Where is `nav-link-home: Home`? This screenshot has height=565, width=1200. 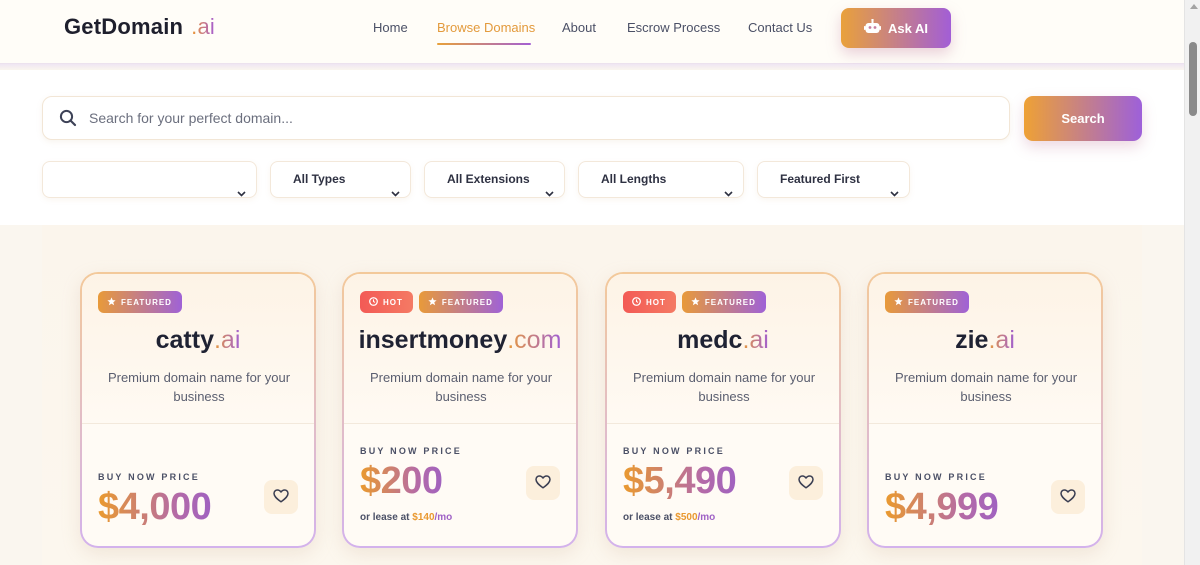
nav-link-home: Home is located at coordinates (390, 27).